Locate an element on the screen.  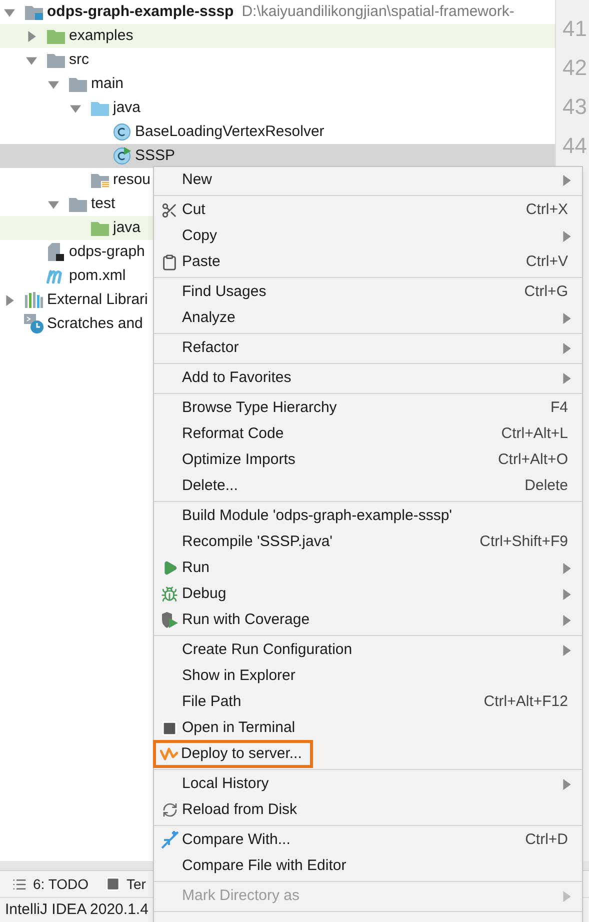
line-number: 44 is located at coordinates (574, 146).